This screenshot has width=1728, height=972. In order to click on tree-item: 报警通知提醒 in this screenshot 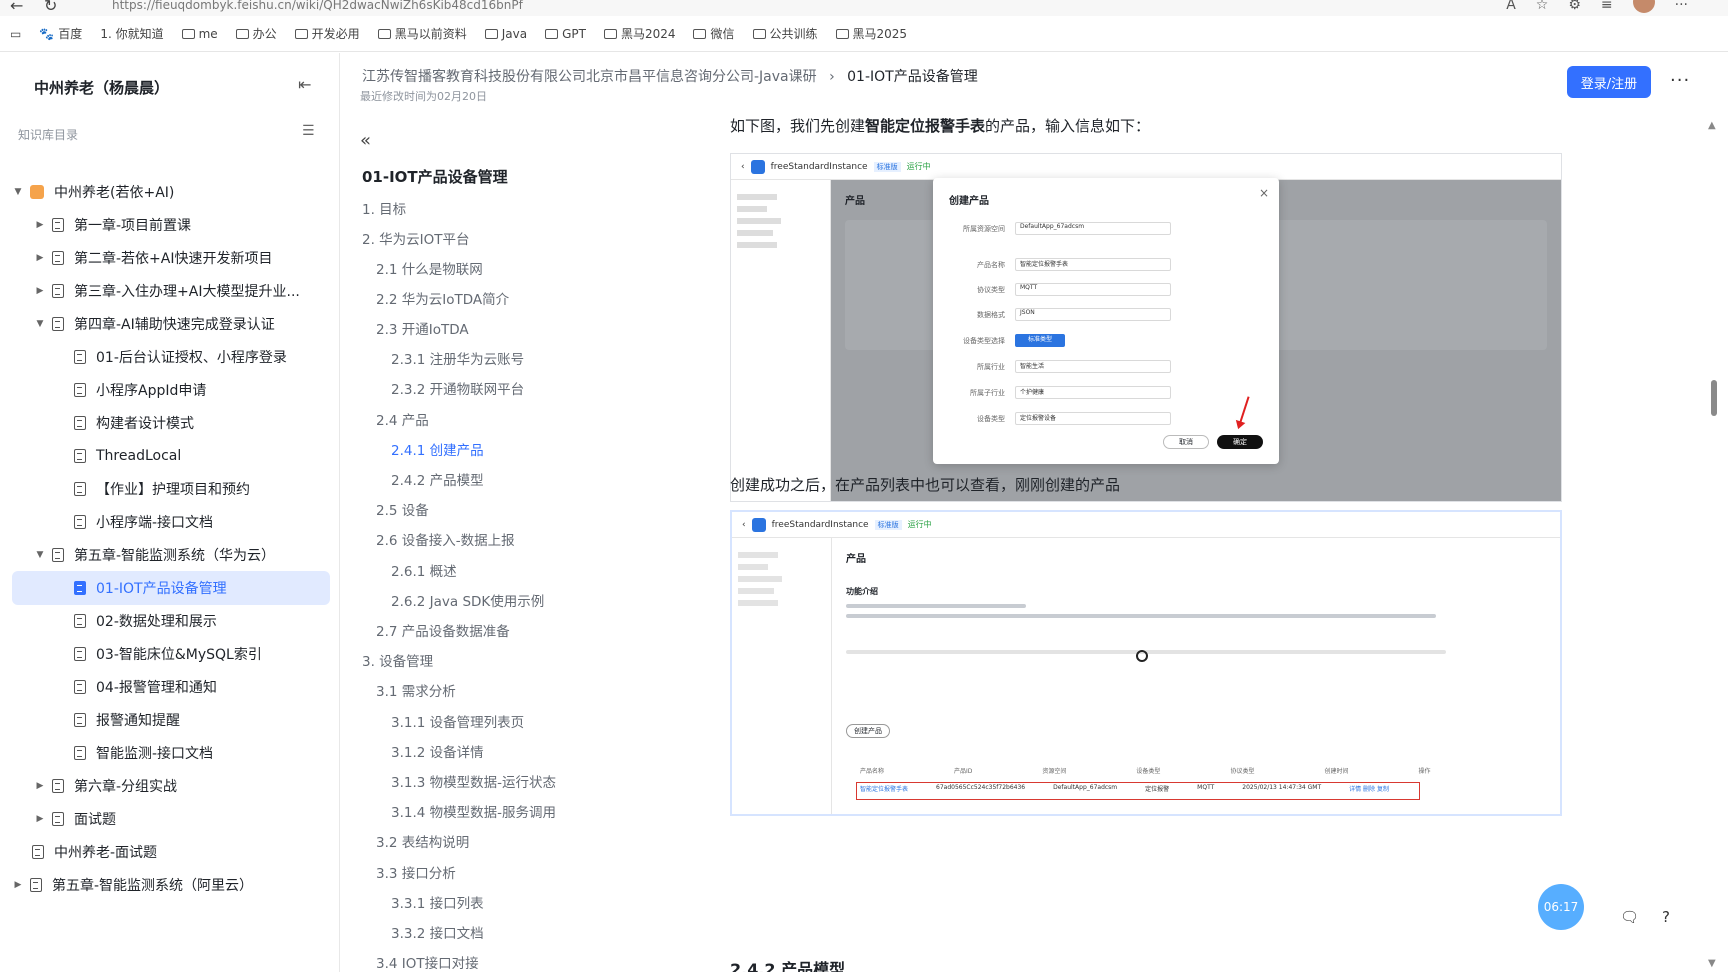, I will do `click(171, 720)`.